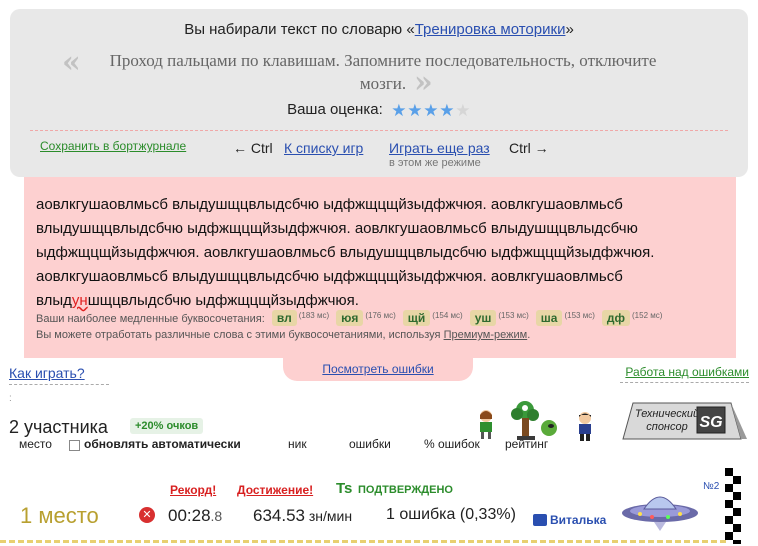 The image size is (758, 546). I want to click on ufo-car-icon, so click(660, 508).